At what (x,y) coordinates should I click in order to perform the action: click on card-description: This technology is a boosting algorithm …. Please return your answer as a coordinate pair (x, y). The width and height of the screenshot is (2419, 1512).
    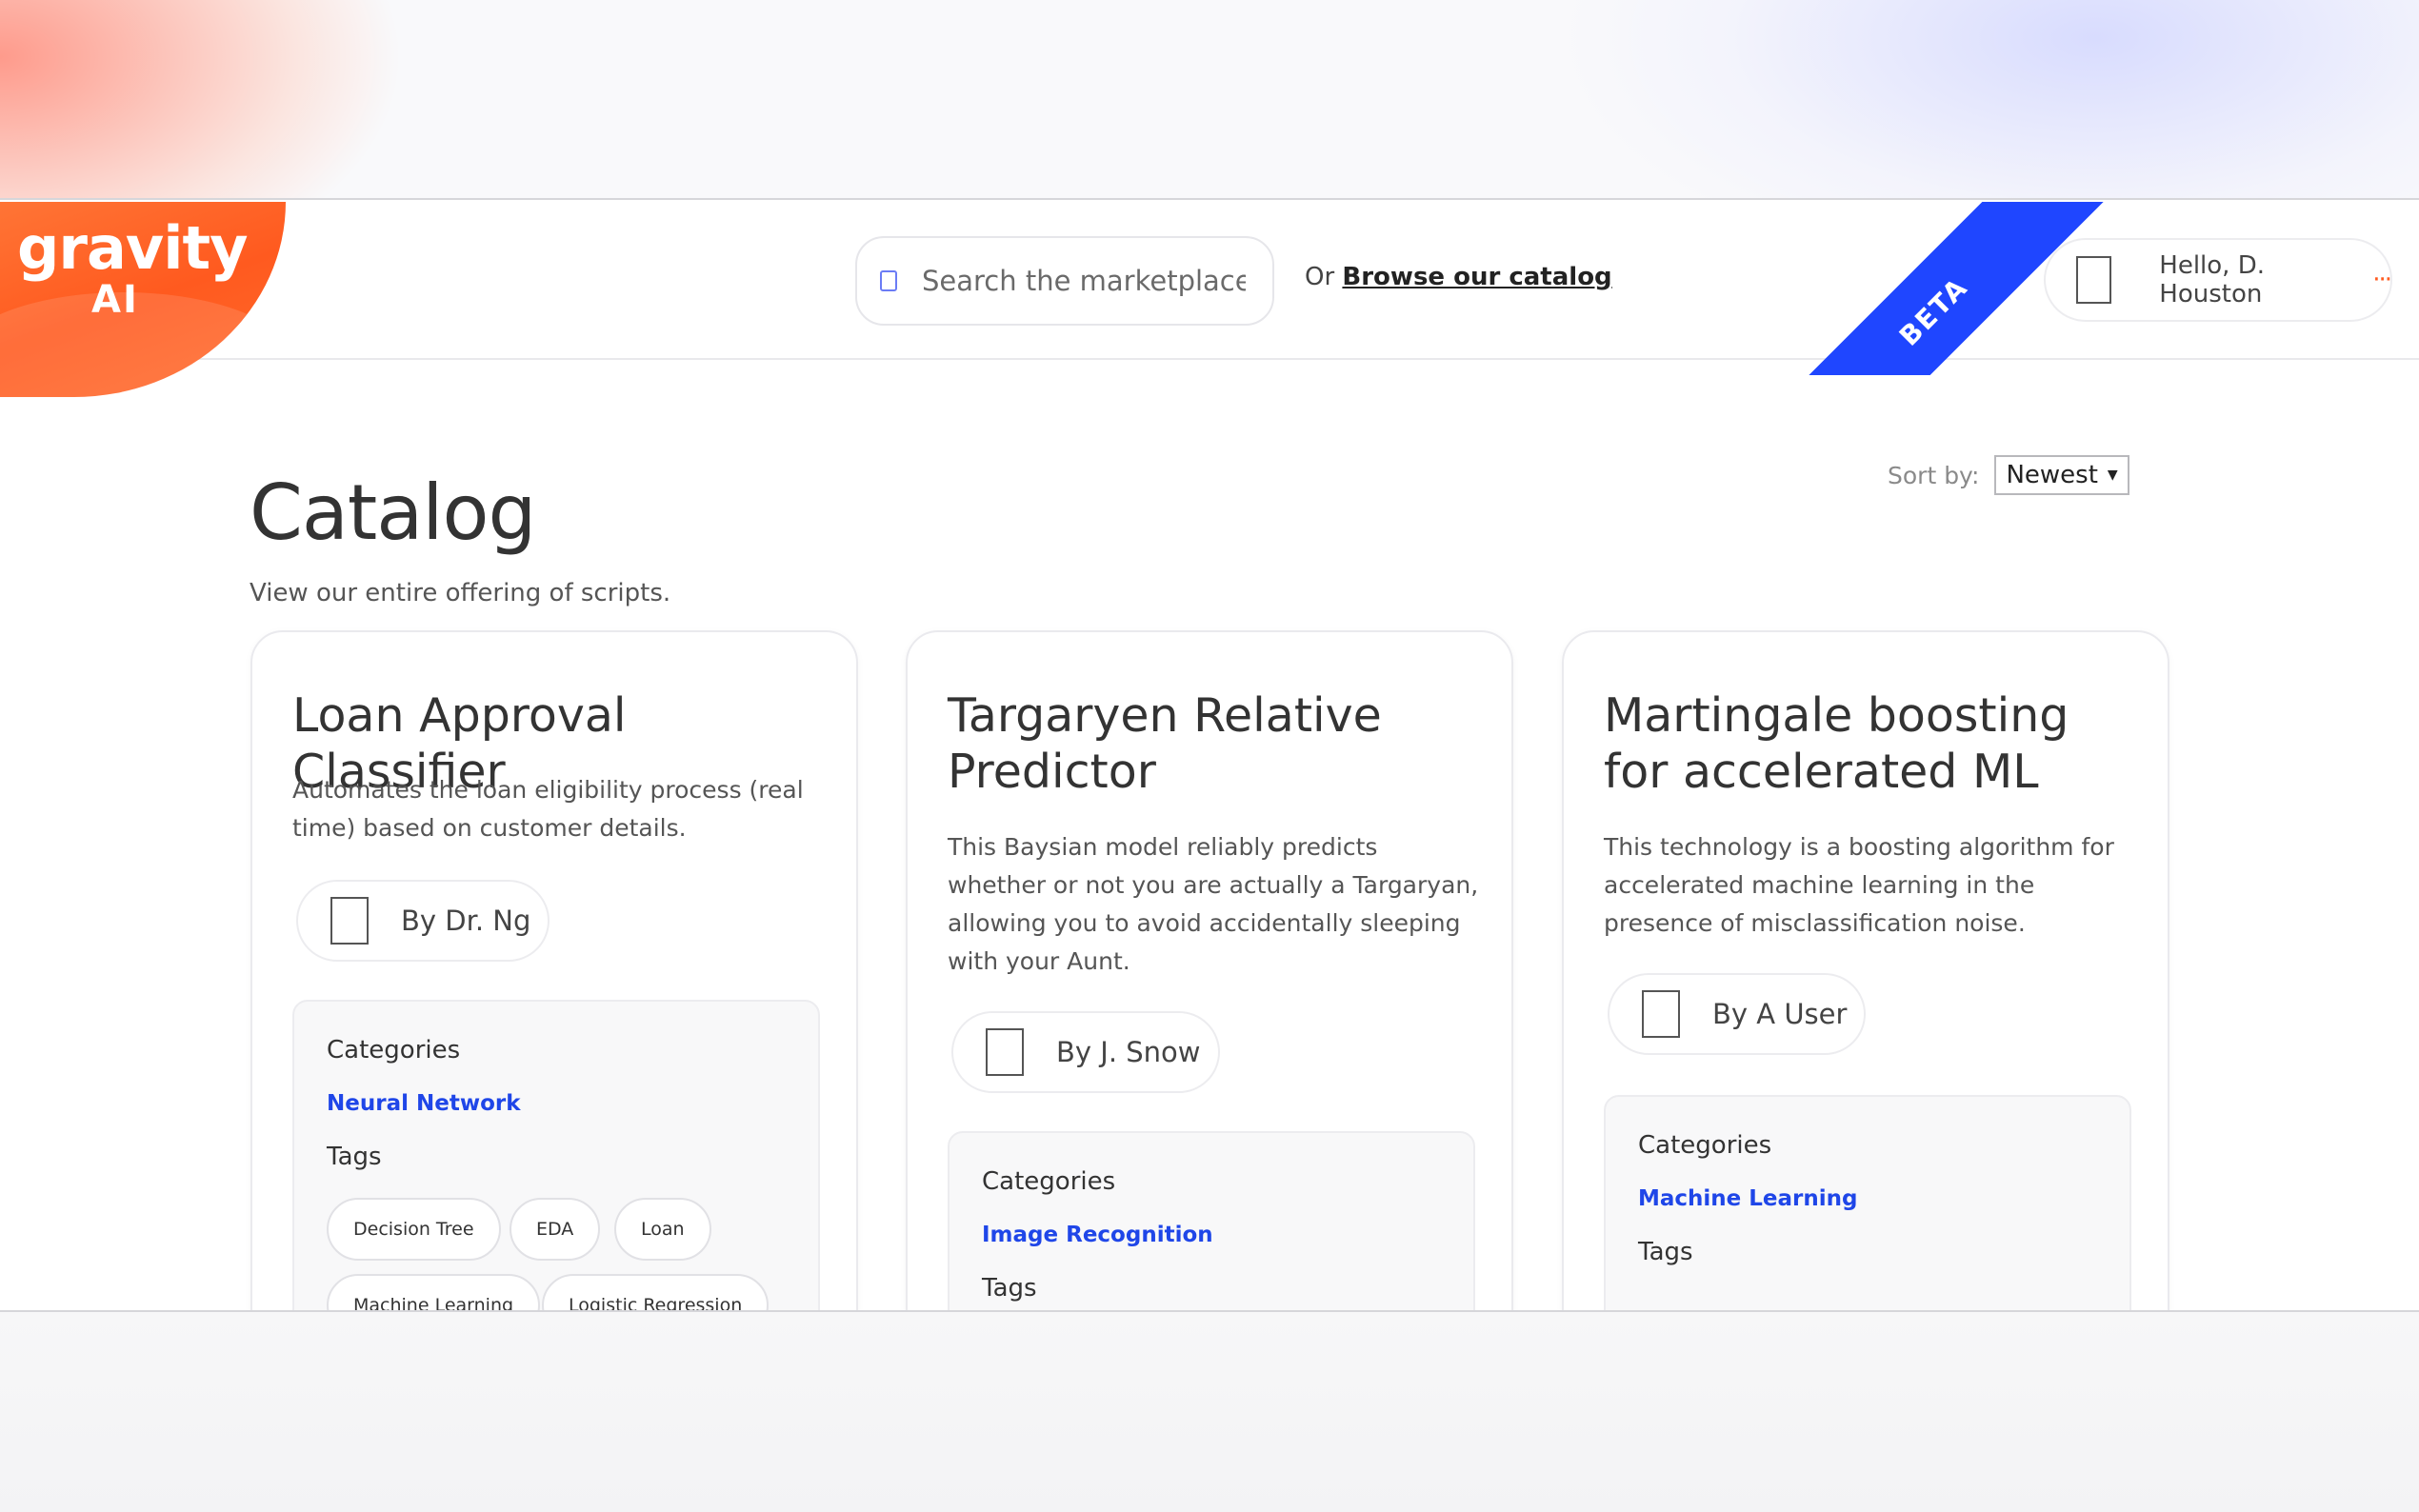
    Looking at the image, I should click on (1859, 885).